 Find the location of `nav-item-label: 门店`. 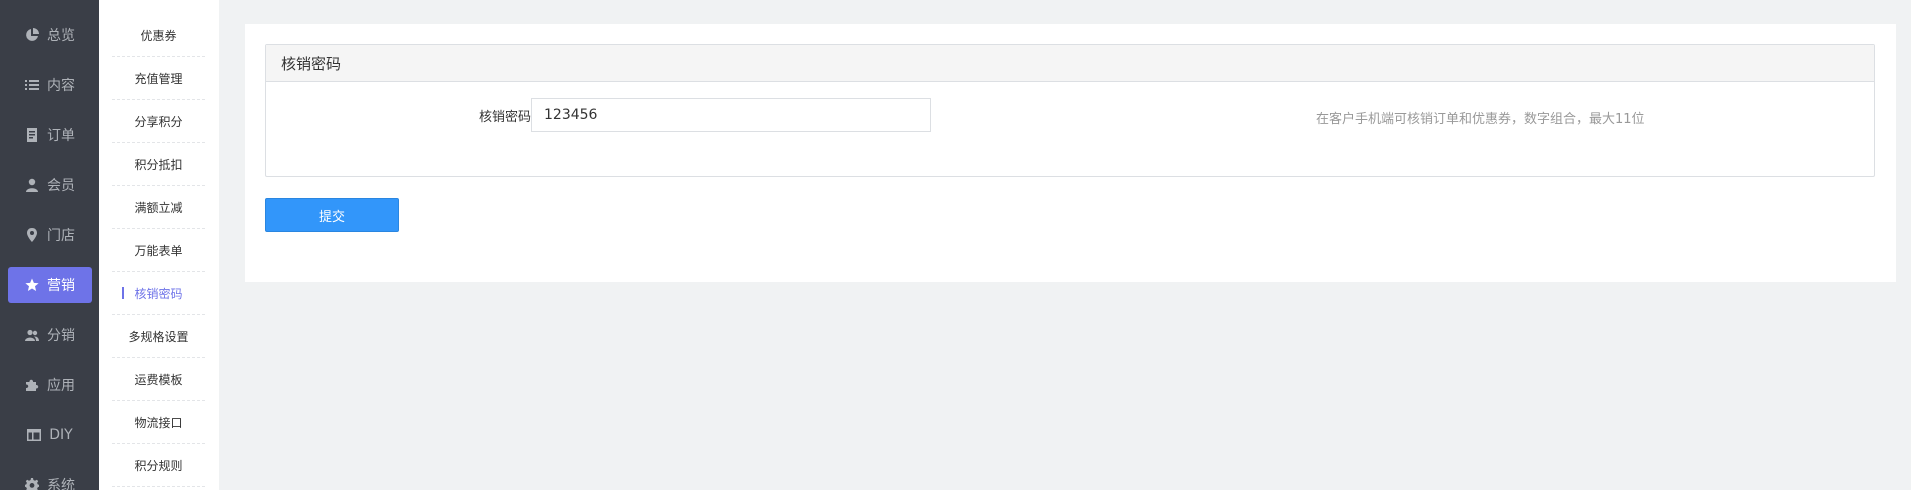

nav-item-label: 门店 is located at coordinates (61, 236).